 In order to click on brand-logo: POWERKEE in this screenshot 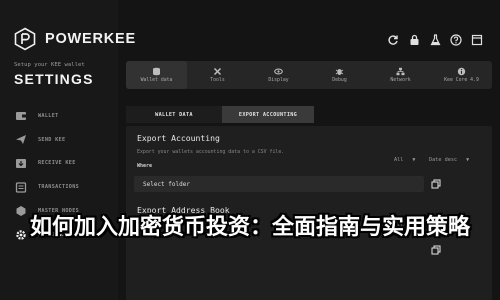, I will do `click(74, 39)`.